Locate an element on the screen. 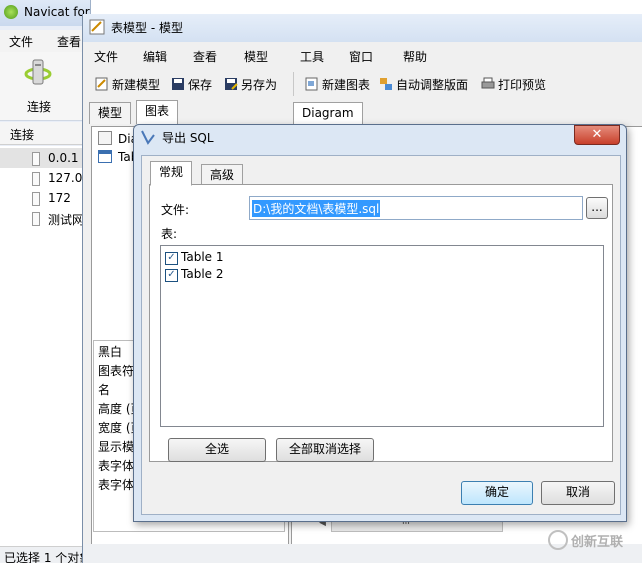 The height and width of the screenshot is (563, 642). watermark: 创新互联 is located at coordinates (585, 540).